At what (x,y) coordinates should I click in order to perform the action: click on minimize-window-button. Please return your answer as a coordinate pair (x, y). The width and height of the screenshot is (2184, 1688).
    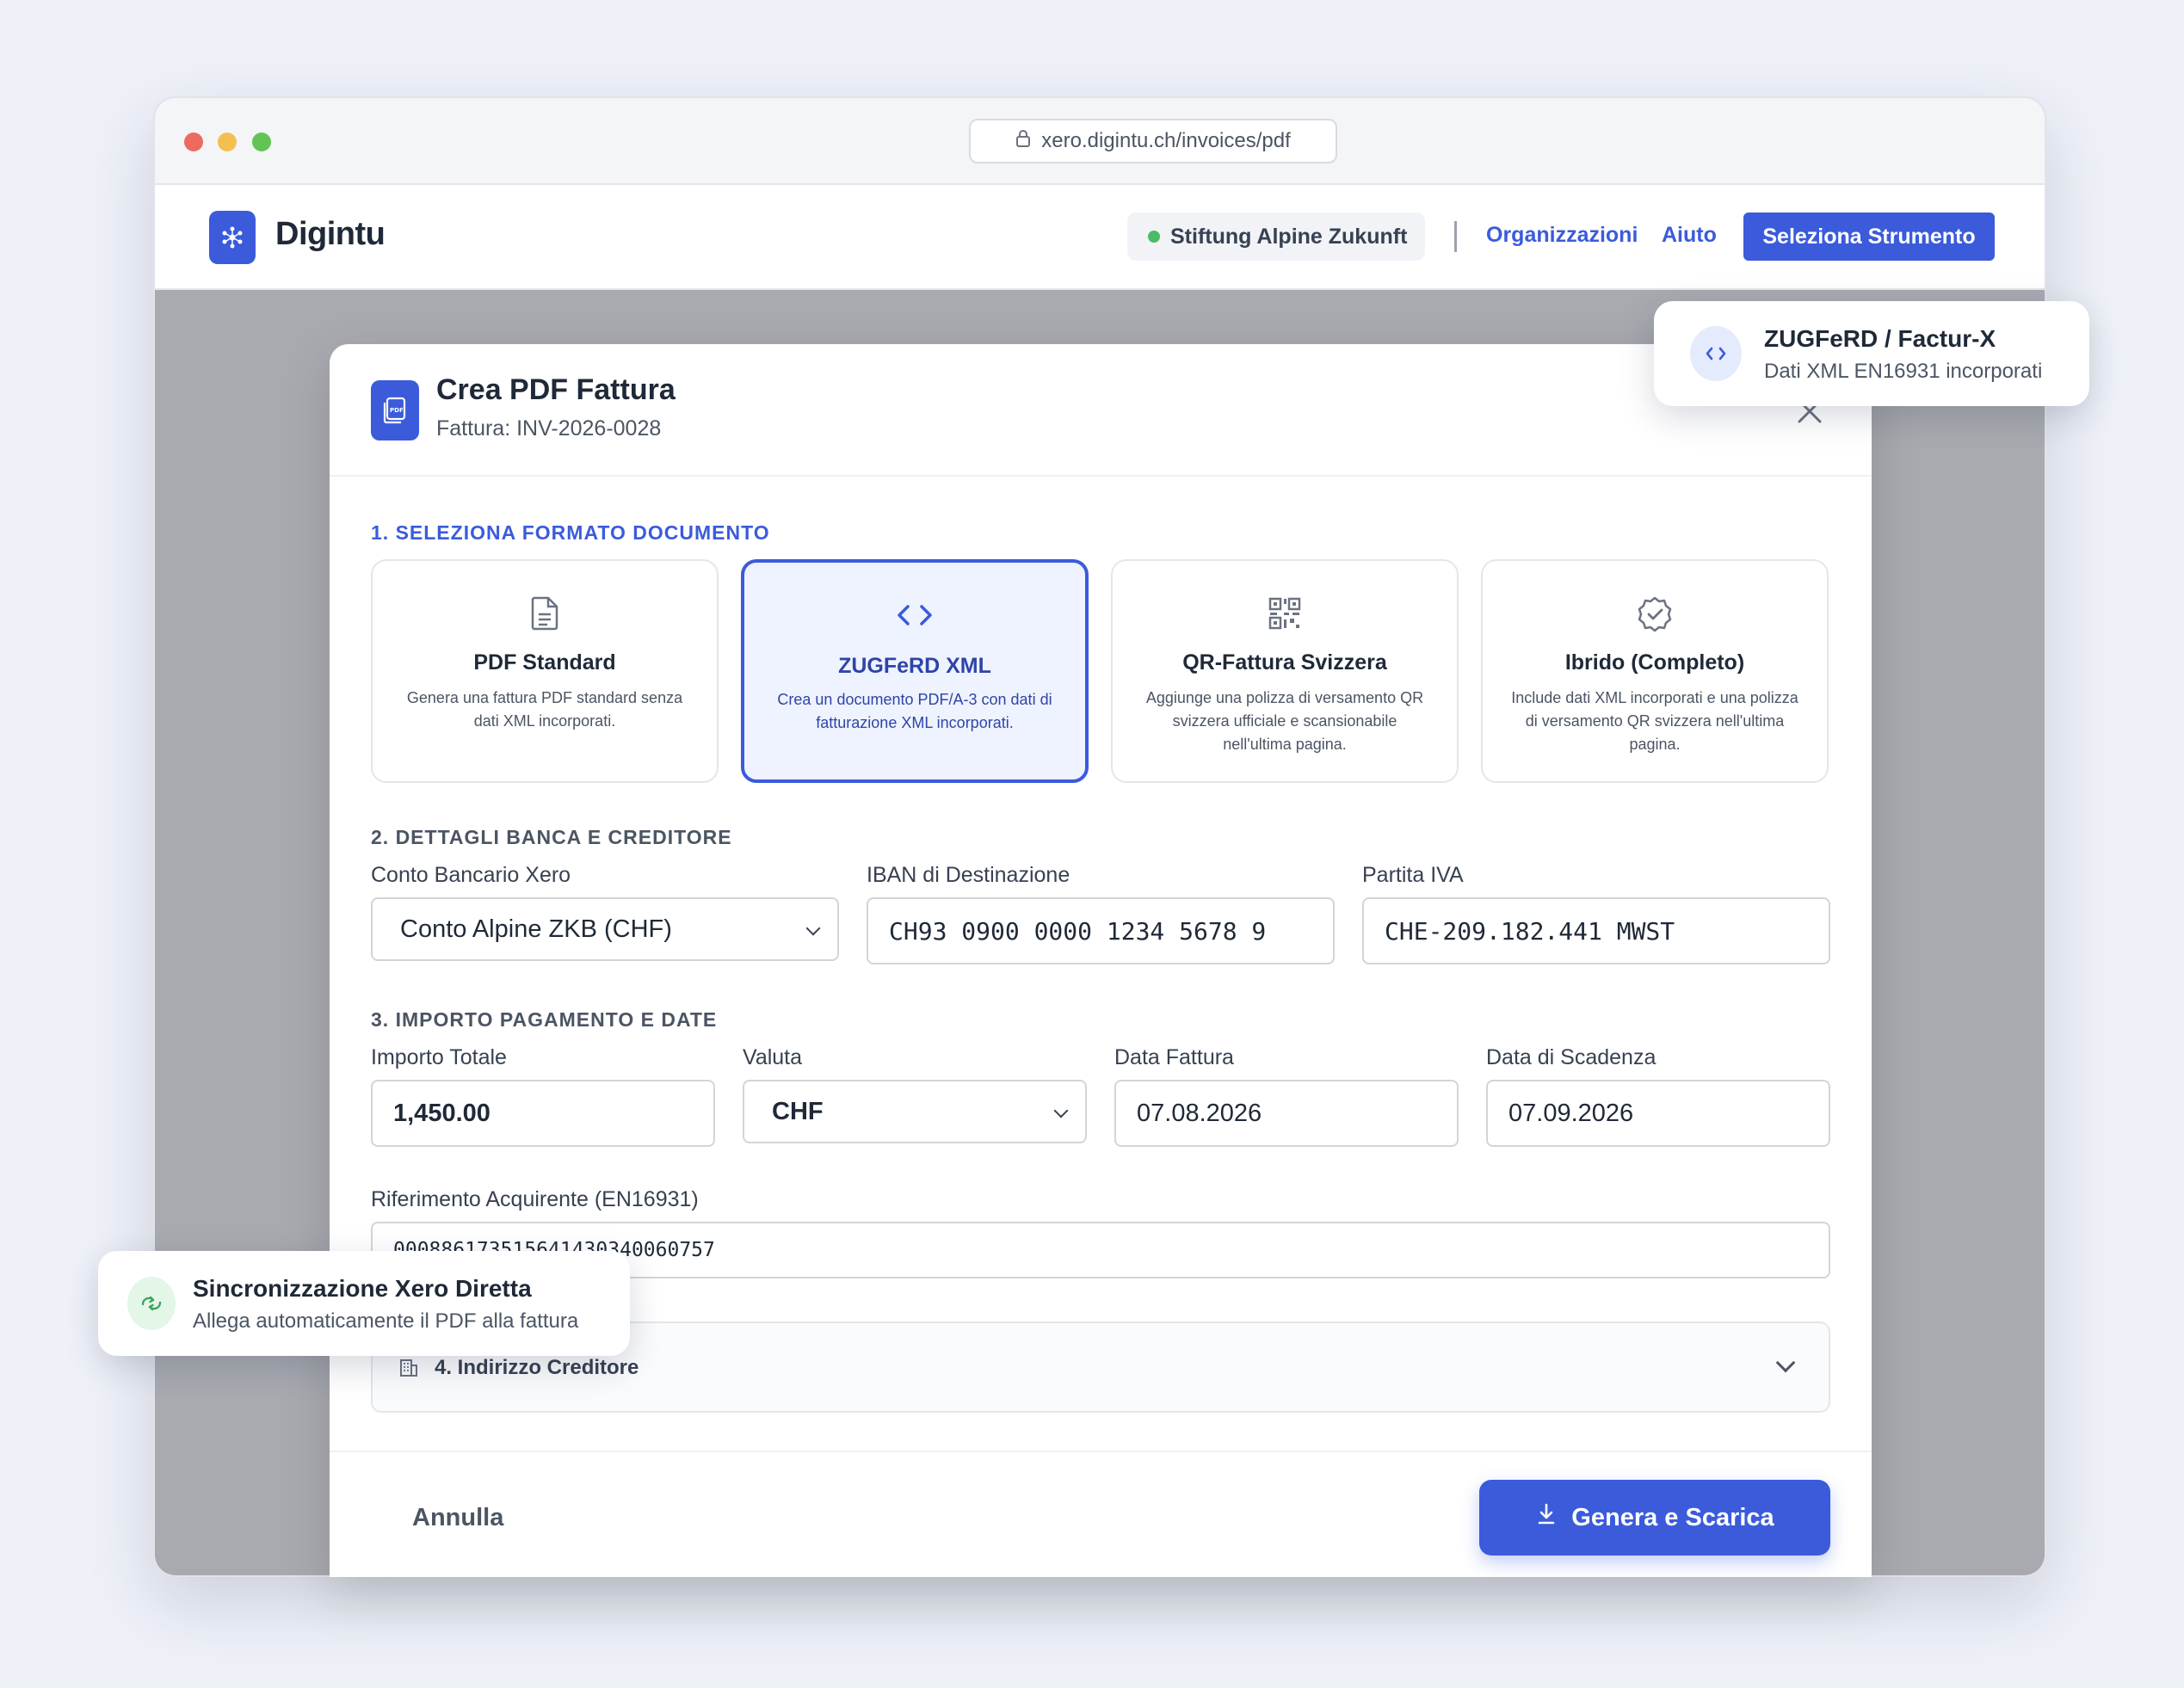
    Looking at the image, I should click on (227, 141).